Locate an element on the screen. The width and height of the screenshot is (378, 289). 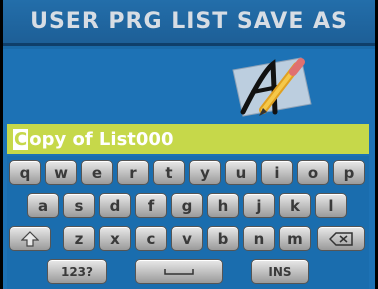
backspace-key is located at coordinates (341, 238).